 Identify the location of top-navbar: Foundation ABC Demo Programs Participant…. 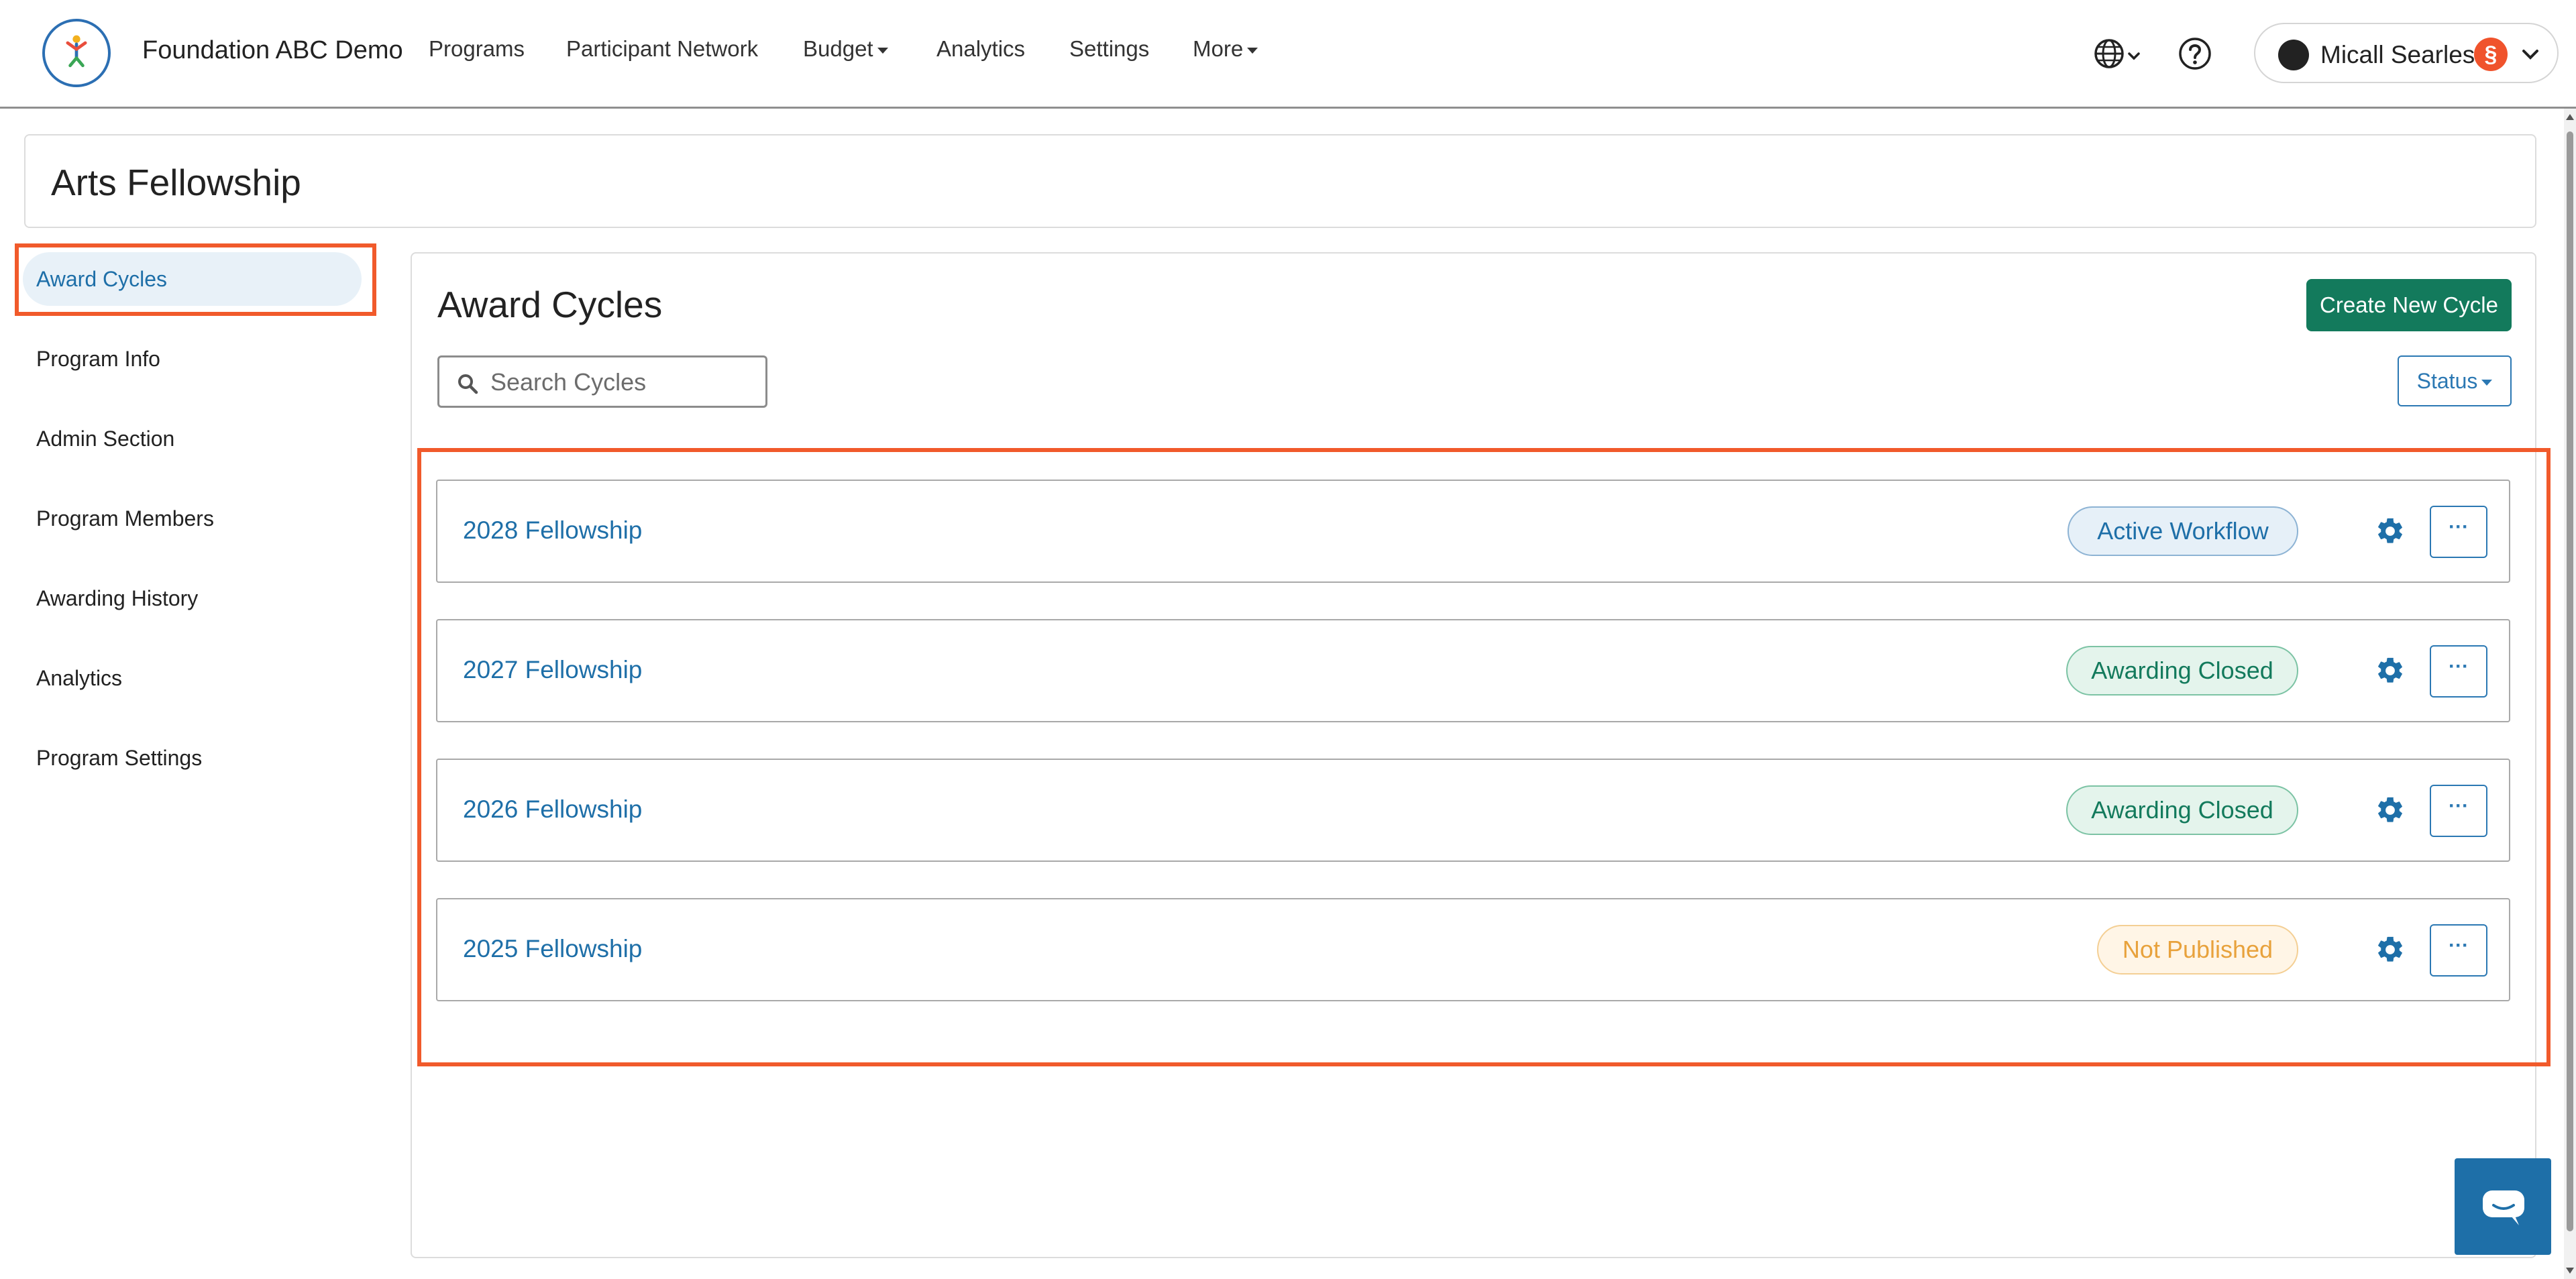
(1288, 54).